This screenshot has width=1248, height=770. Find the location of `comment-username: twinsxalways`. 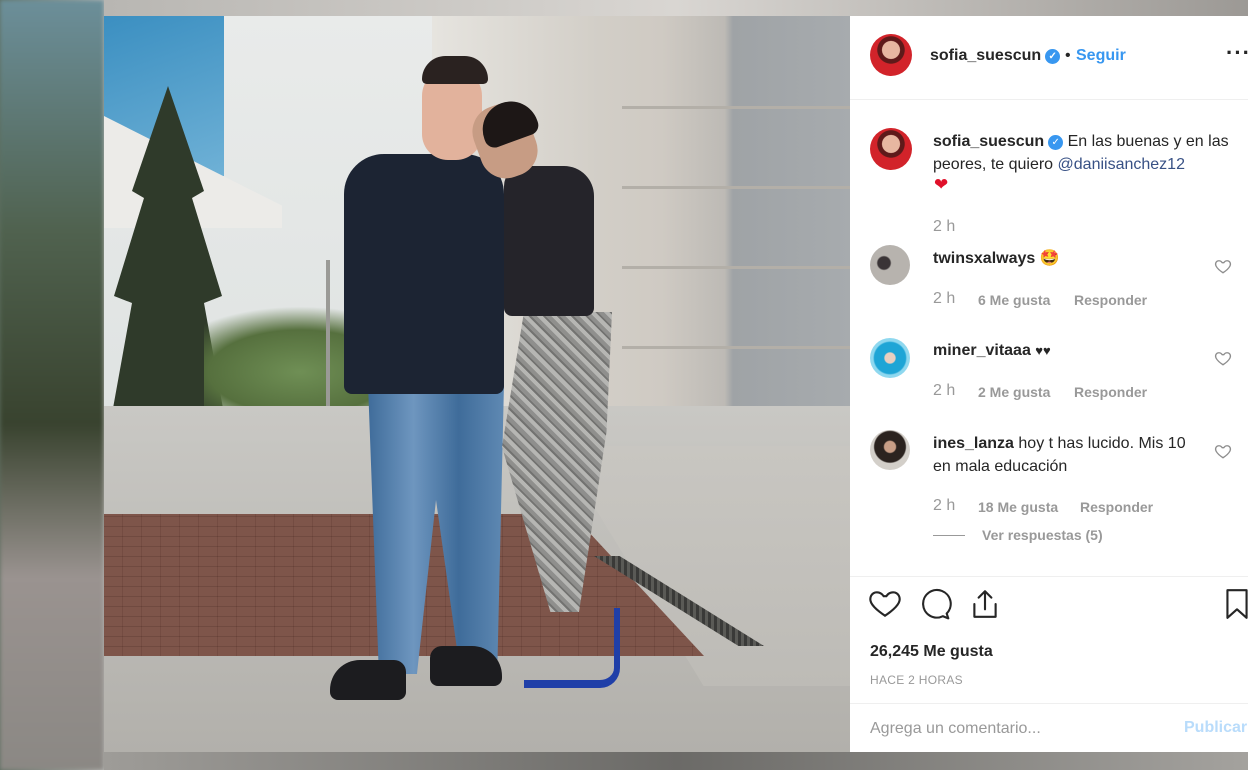

comment-username: twinsxalways is located at coordinates (984, 258).